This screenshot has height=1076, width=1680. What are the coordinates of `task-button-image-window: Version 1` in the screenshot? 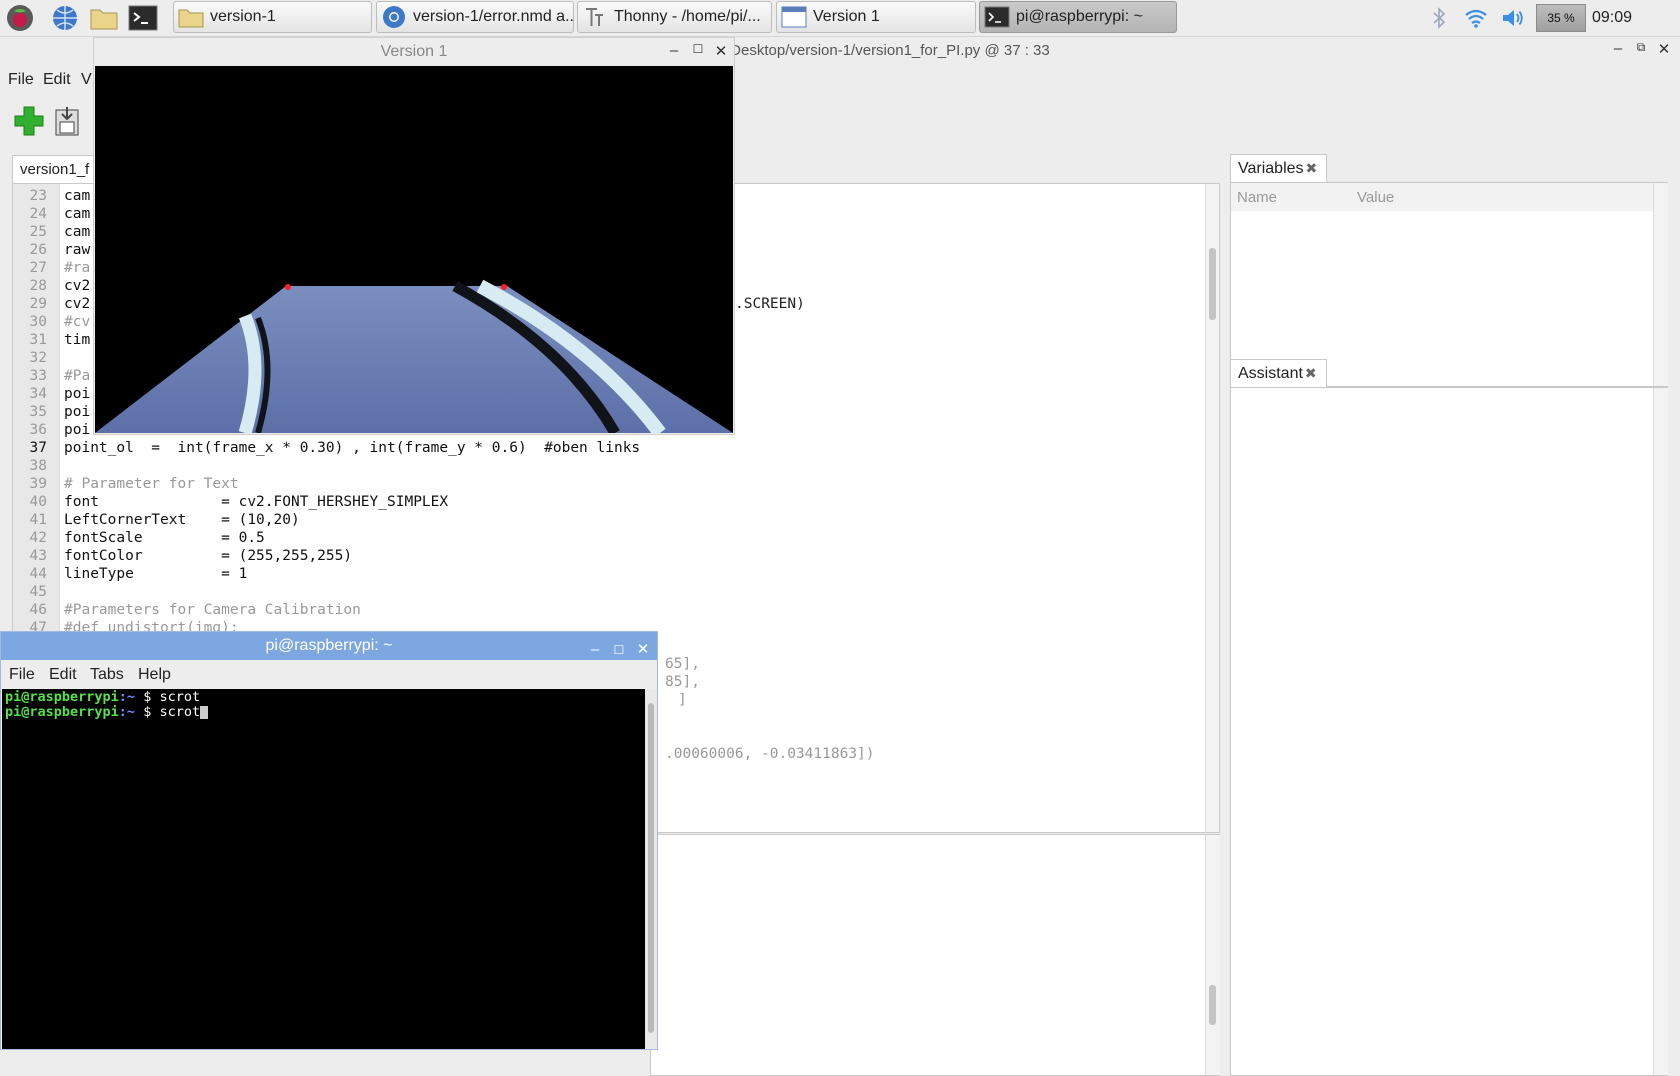 It's located at (876, 17).